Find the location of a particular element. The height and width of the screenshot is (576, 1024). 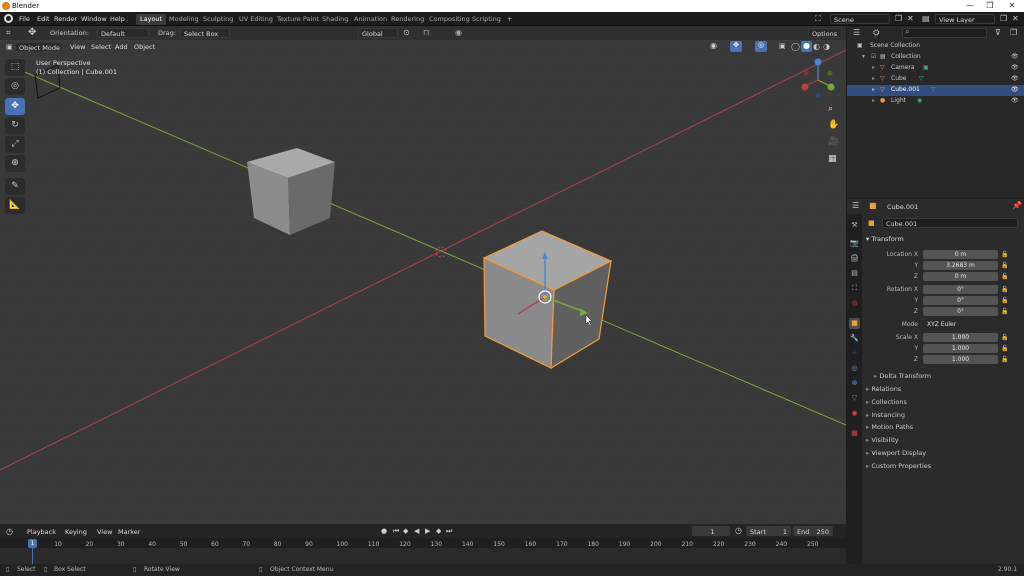

minimize-button: — is located at coordinates (970, 6).